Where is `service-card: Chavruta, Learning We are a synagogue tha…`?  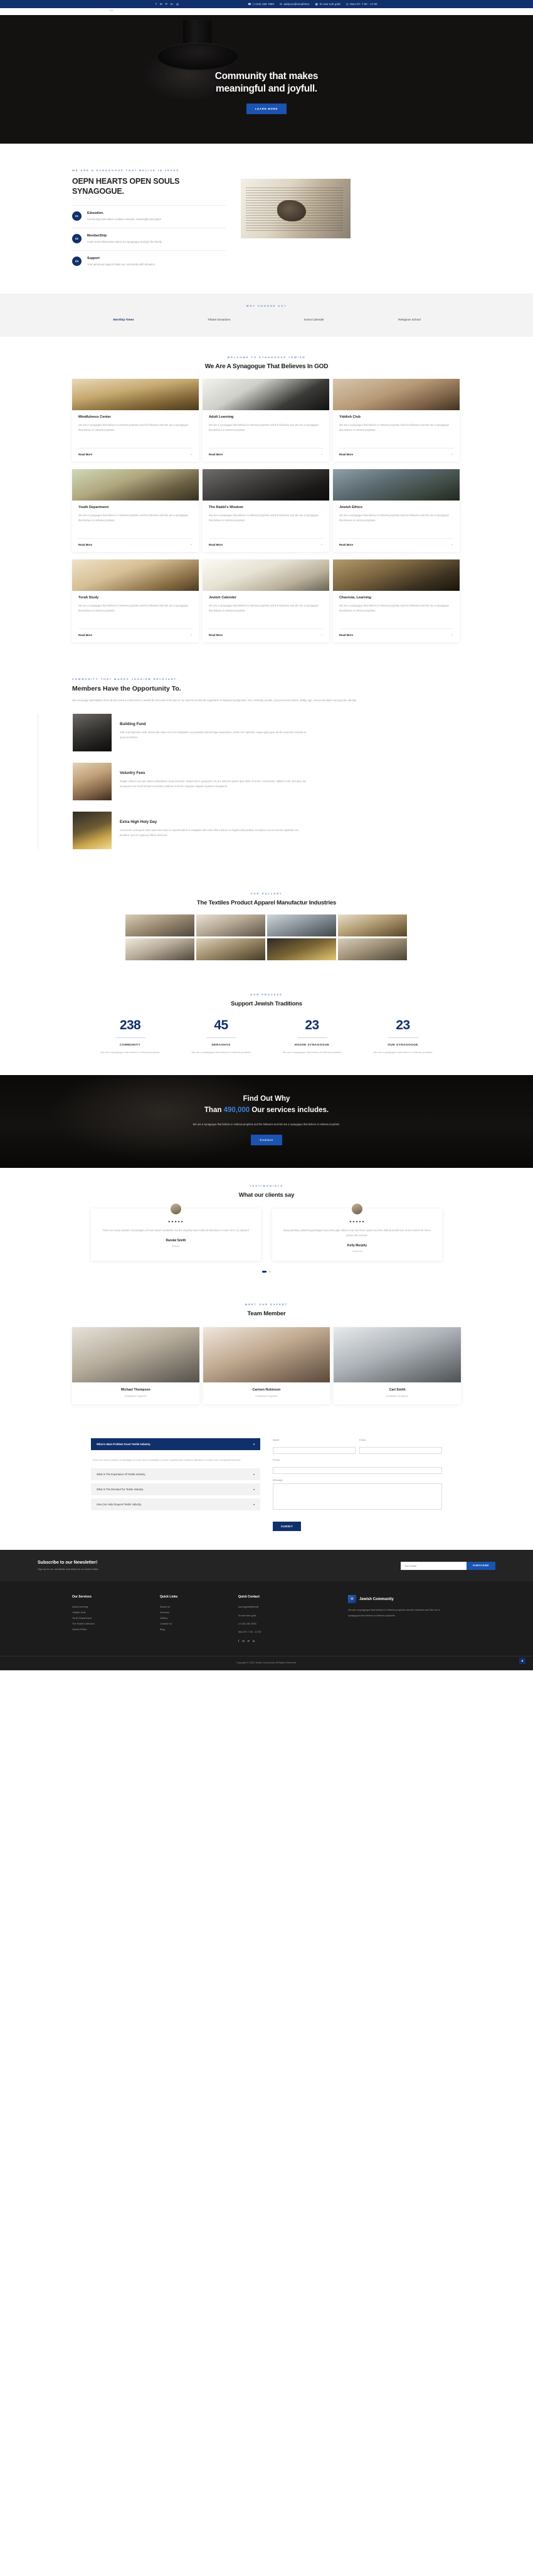 service-card: Chavruta, Learning We are a synagogue tha… is located at coordinates (396, 601).